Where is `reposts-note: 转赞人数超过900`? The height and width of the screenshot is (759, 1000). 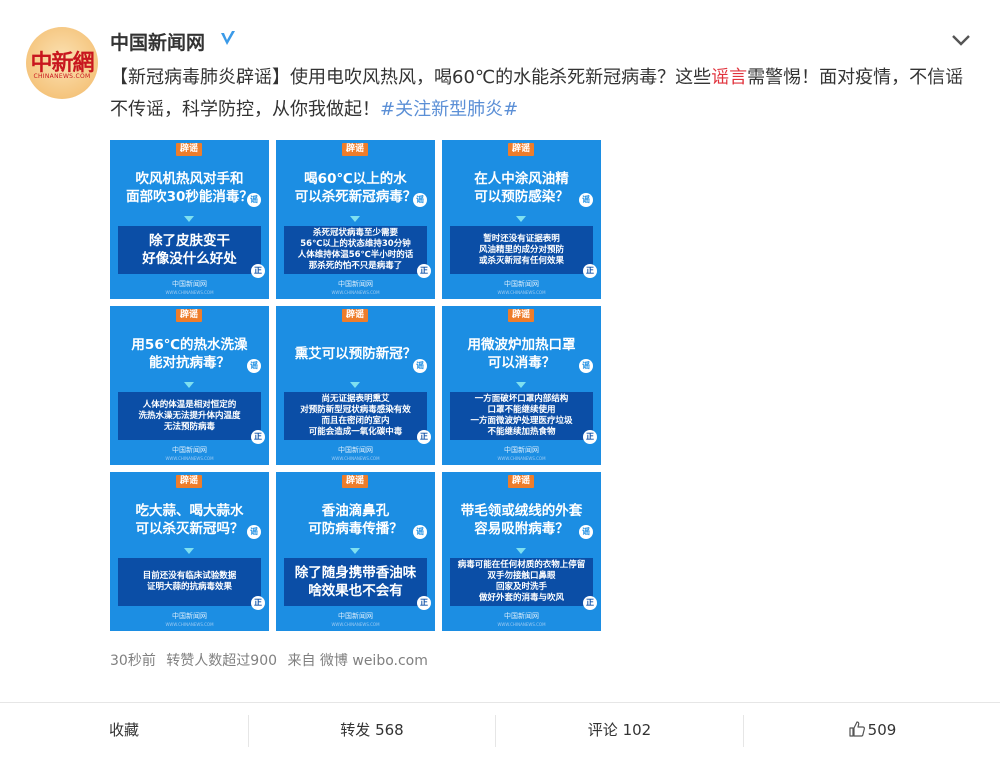 reposts-note: 转赞人数超过900 is located at coordinates (222, 661).